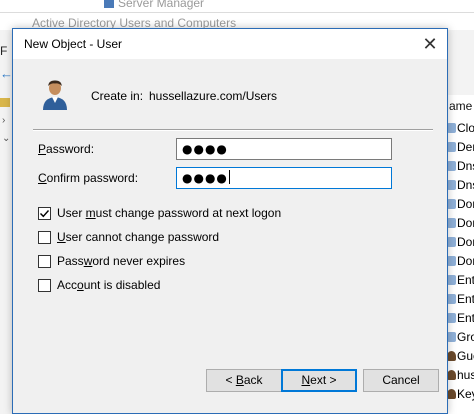 This screenshot has height=414, width=474. I want to click on folder-icon, so click(5, 102).